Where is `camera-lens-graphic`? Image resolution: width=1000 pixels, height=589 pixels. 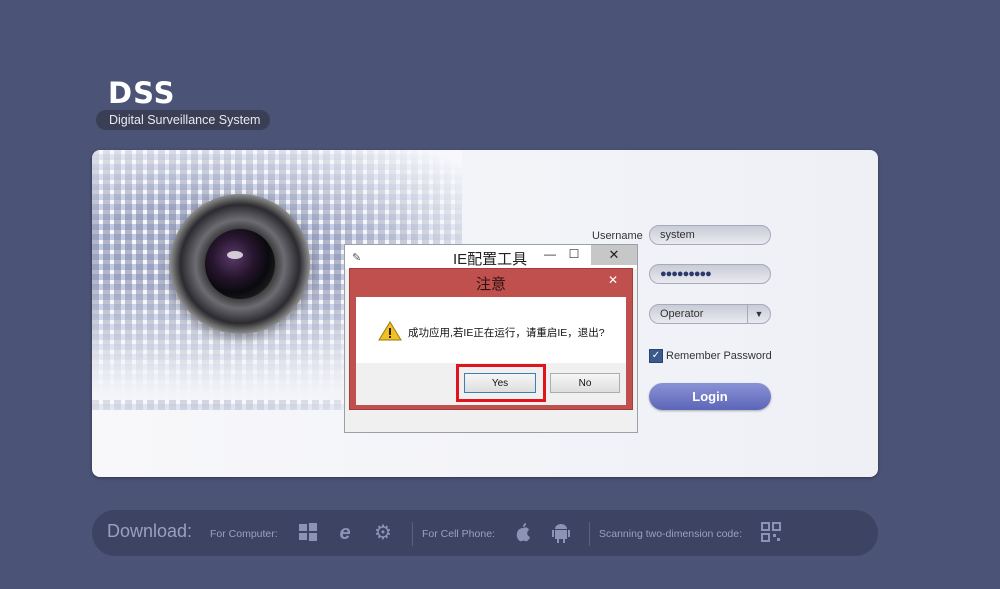
camera-lens-graphic is located at coordinates (240, 264).